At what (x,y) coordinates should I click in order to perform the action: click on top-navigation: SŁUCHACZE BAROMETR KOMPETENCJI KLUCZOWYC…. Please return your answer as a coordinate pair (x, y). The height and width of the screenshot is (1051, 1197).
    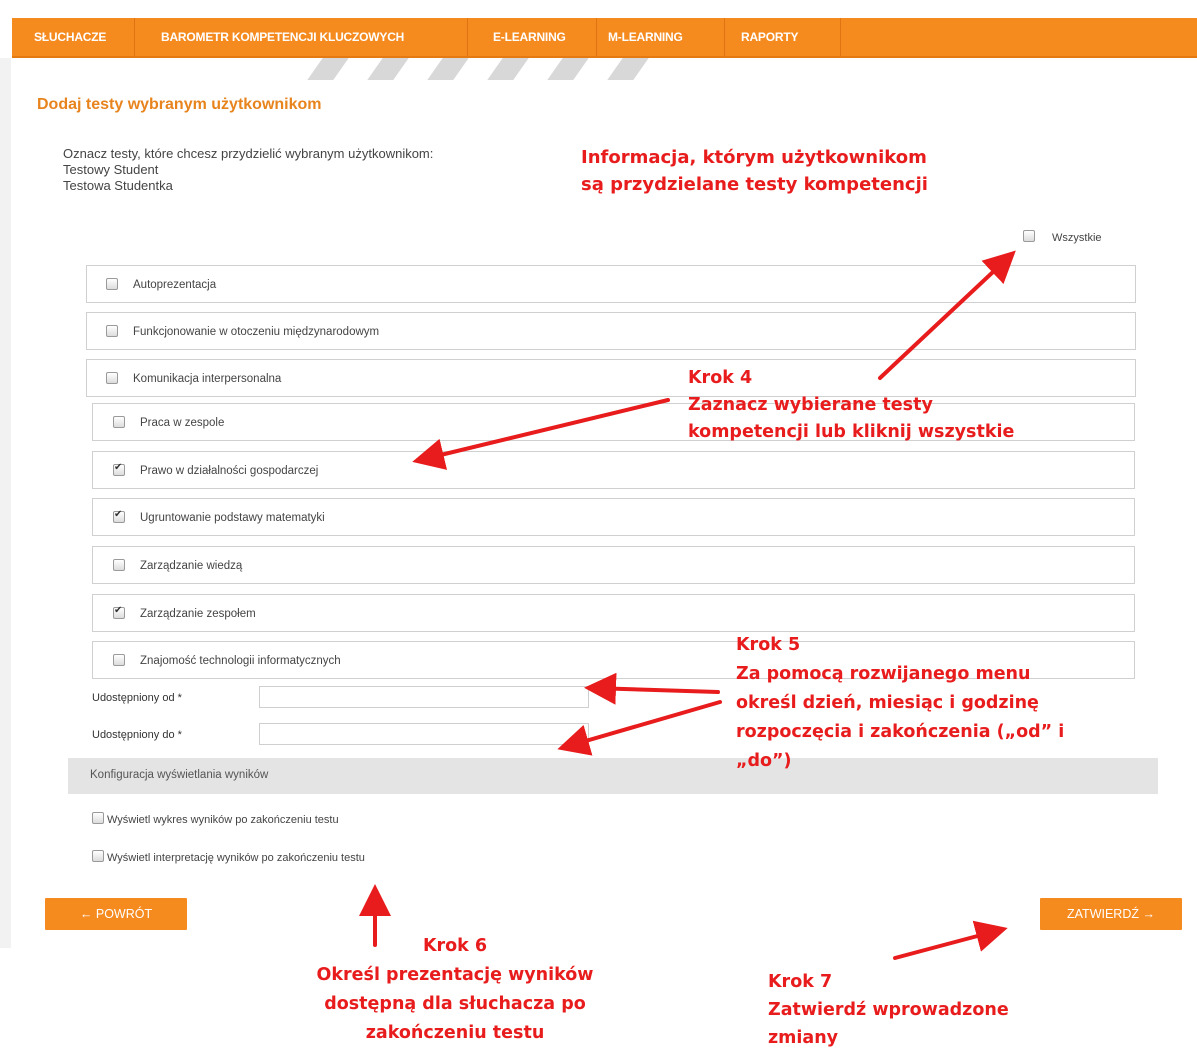
    Looking at the image, I should click on (604, 38).